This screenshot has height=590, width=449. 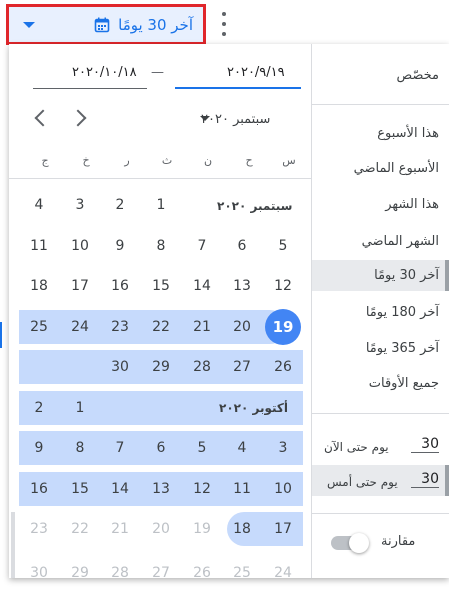 I want to click on day-cell: 22, so click(x=161, y=327).